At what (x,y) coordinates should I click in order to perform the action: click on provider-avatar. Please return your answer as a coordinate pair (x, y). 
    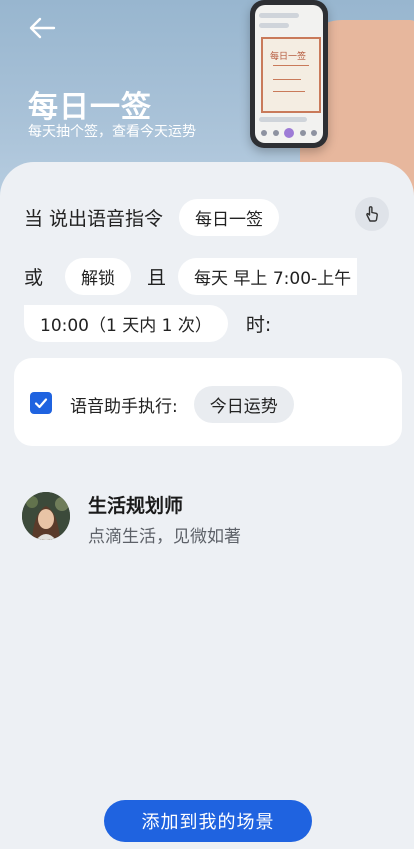
    Looking at the image, I should click on (46, 516).